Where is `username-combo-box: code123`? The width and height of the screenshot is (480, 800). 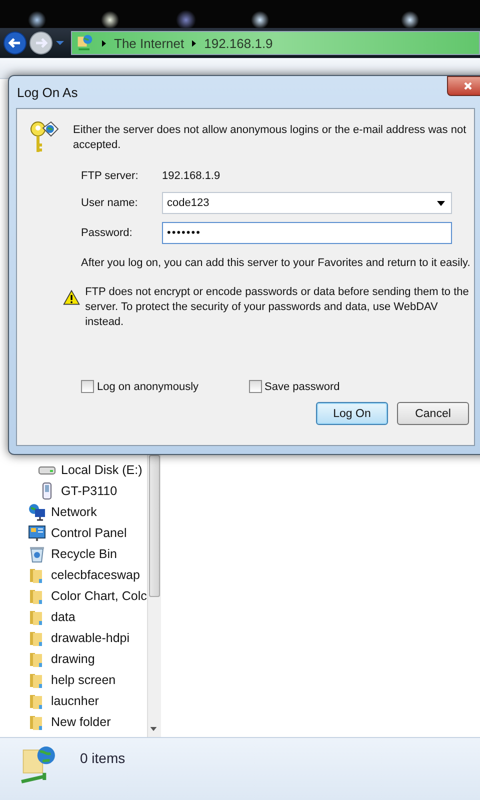 username-combo-box: code123 is located at coordinates (307, 203).